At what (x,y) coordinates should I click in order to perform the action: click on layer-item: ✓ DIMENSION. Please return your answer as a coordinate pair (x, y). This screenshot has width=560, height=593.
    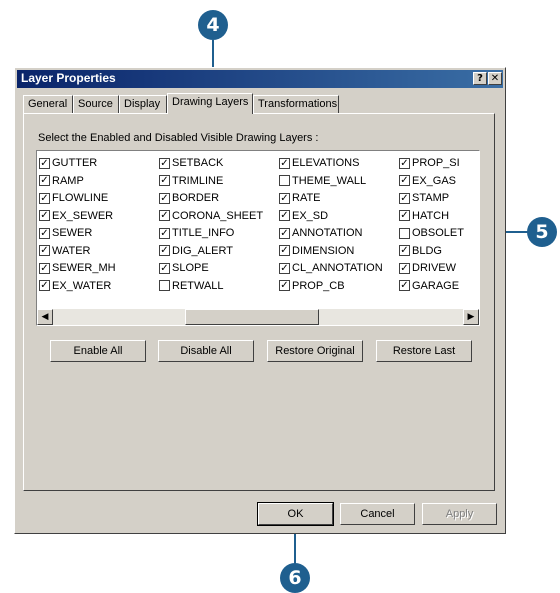
    Looking at the image, I should click on (316, 251).